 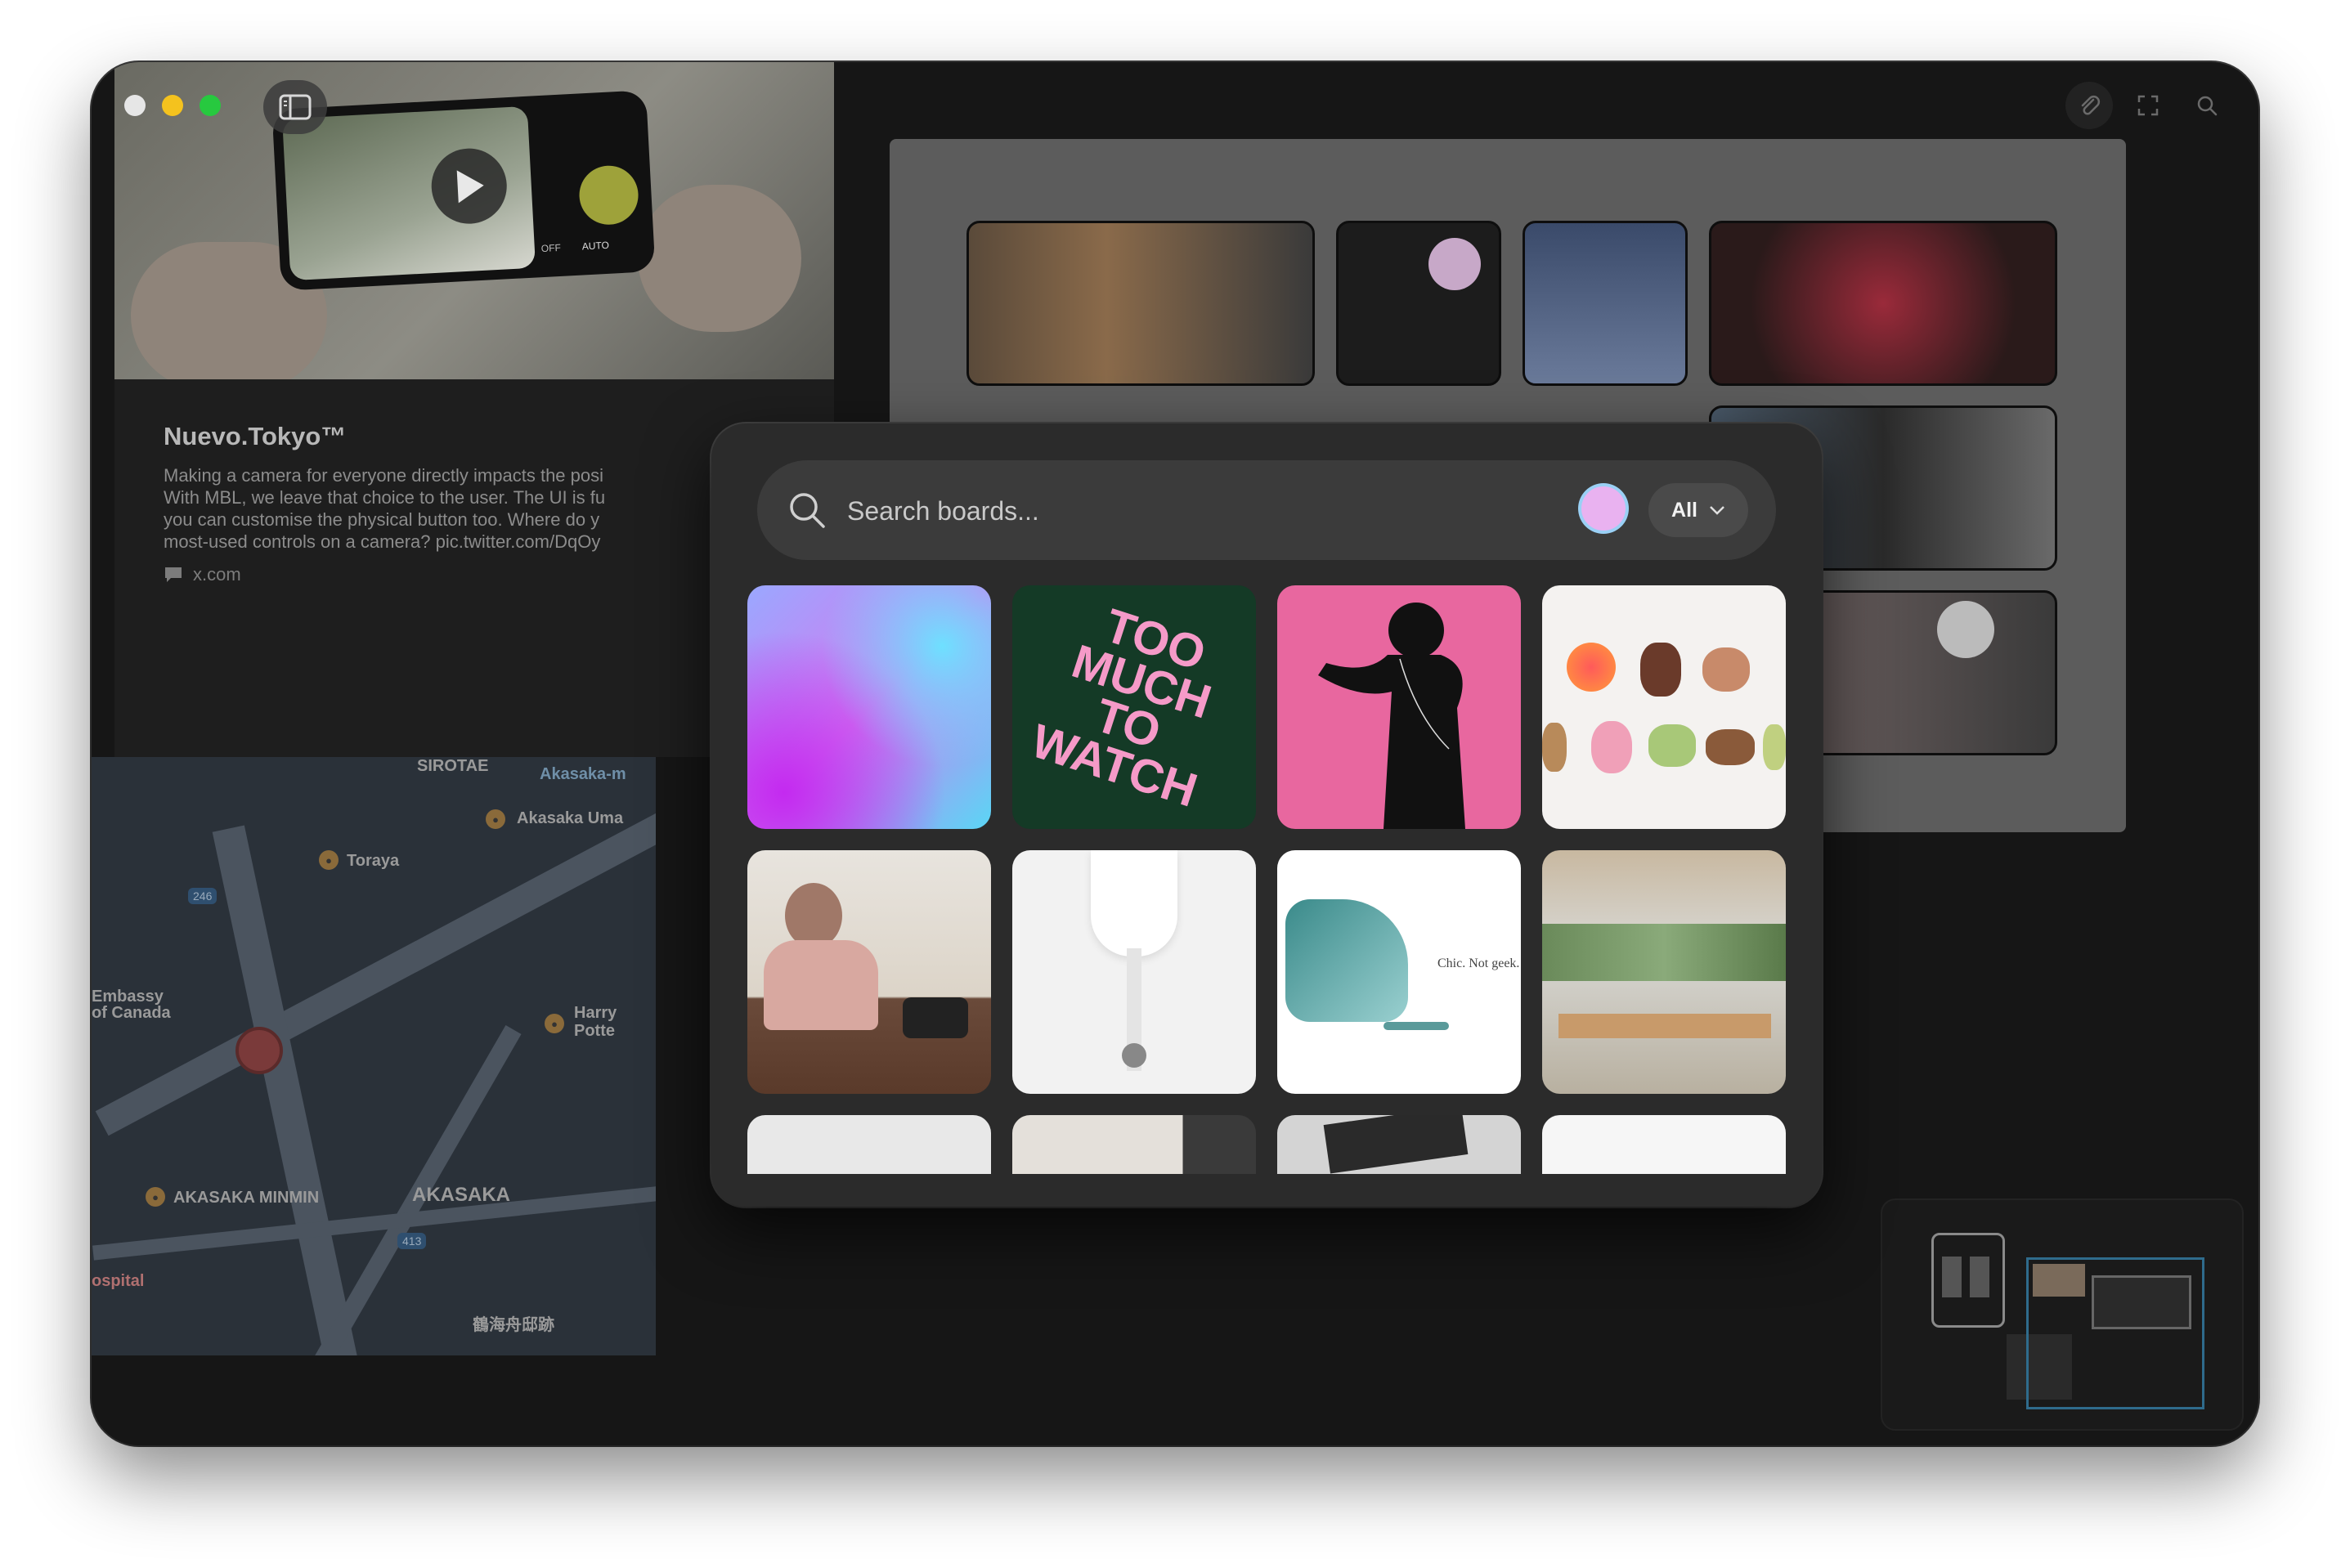 What do you see at coordinates (869, 707) in the screenshot?
I see `board-tile-gradient` at bounding box center [869, 707].